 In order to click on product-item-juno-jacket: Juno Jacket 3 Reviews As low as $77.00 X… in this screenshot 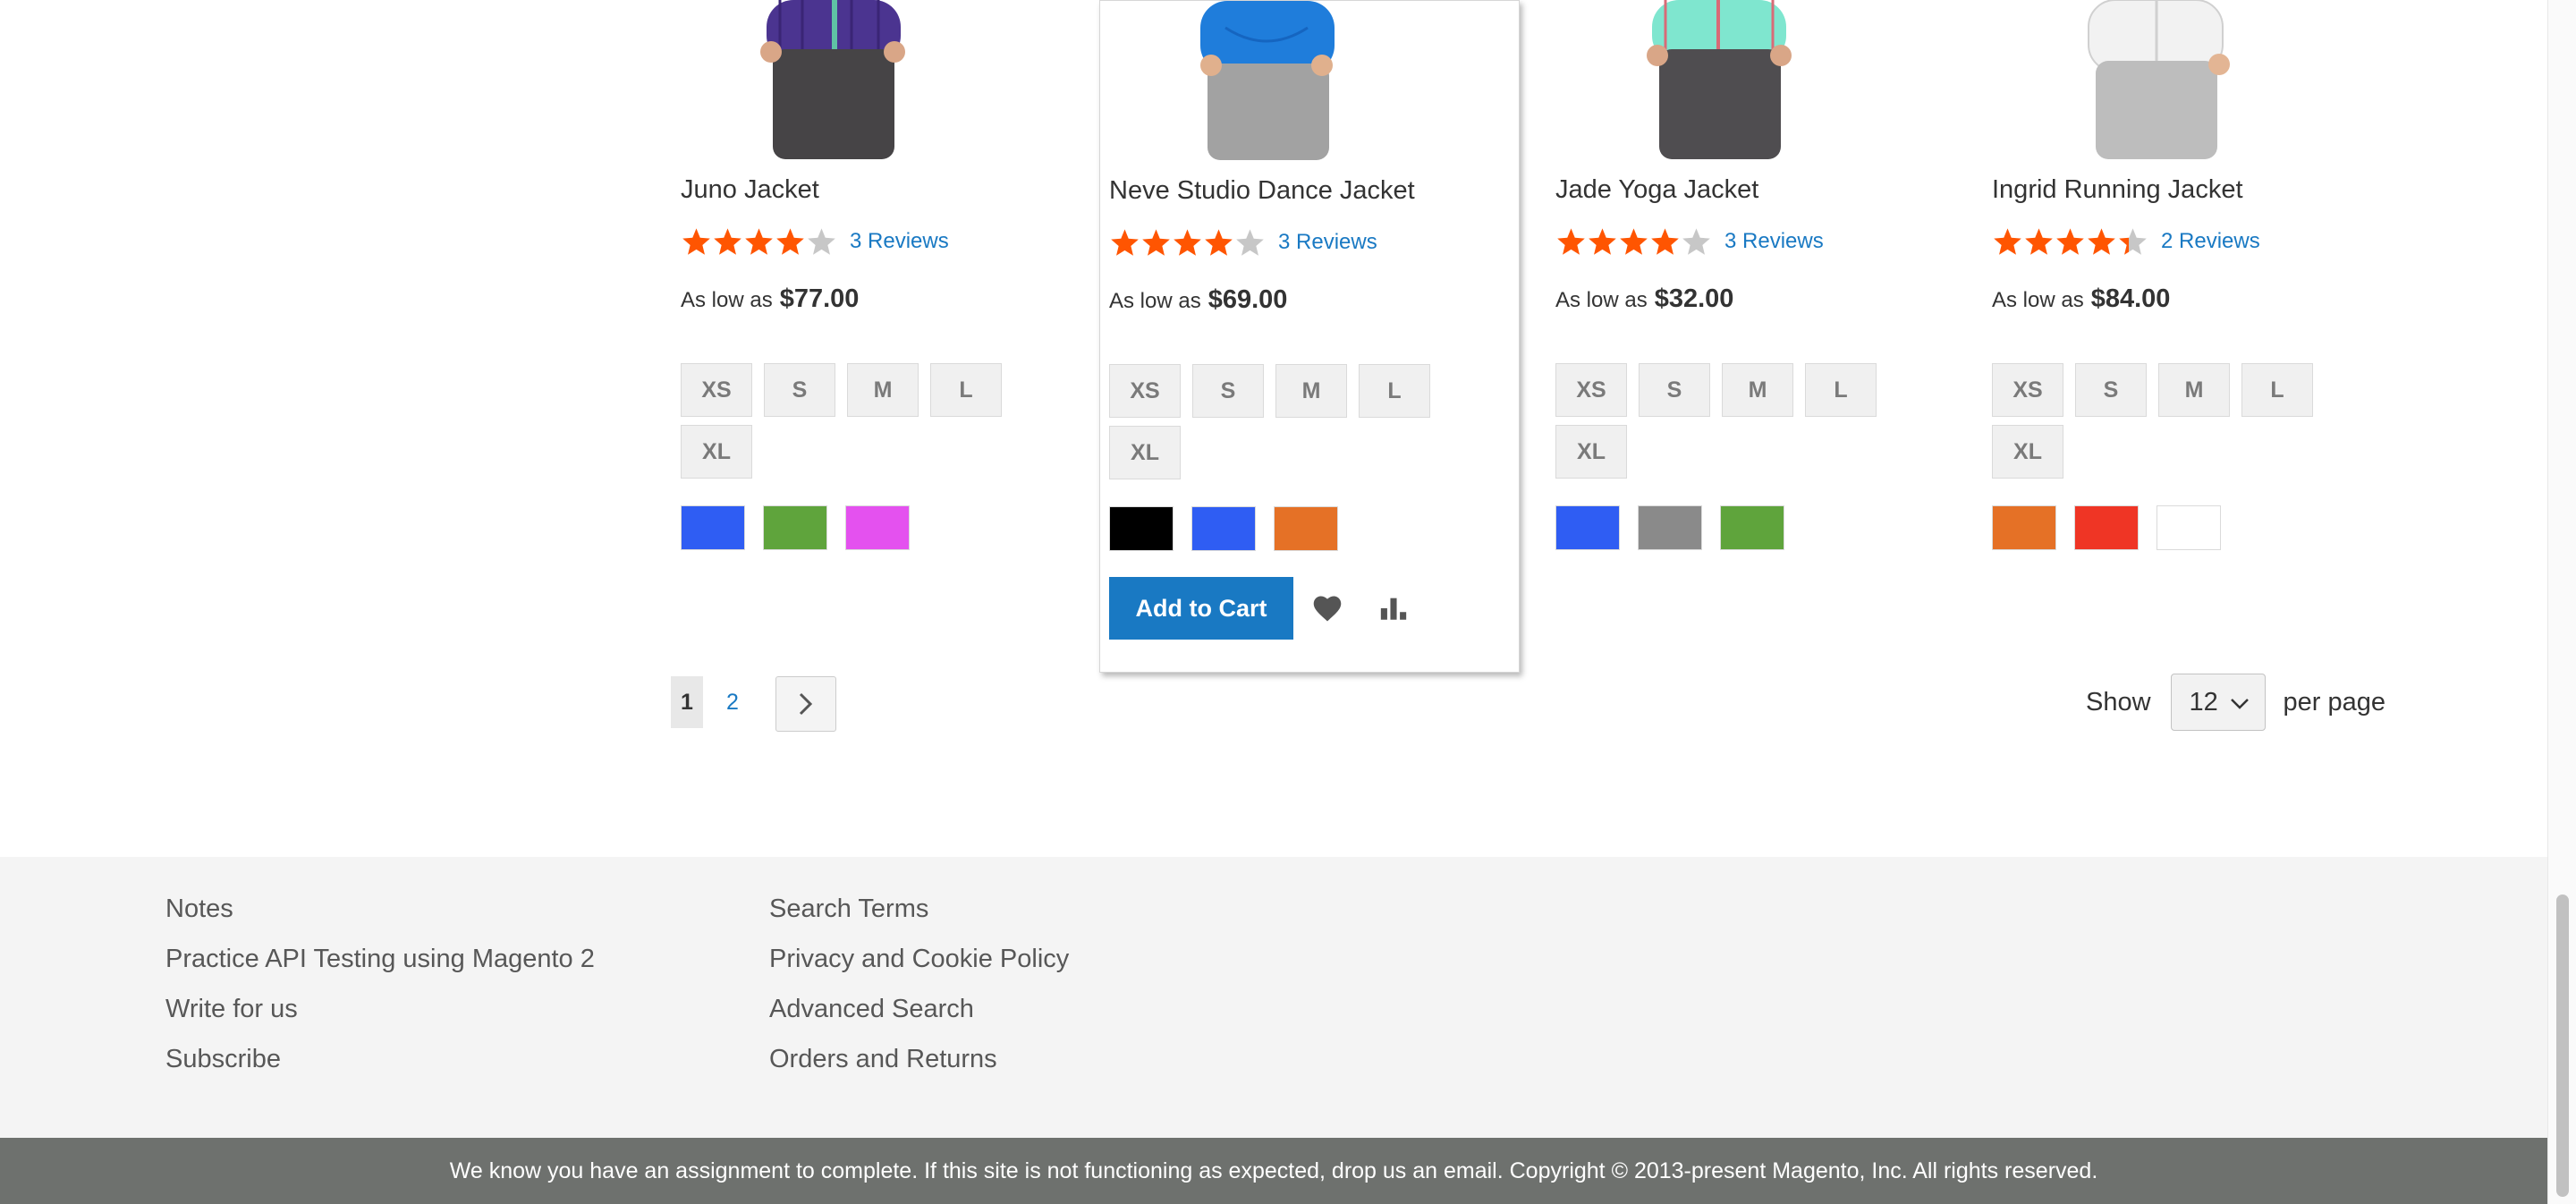, I will do `click(883, 337)`.